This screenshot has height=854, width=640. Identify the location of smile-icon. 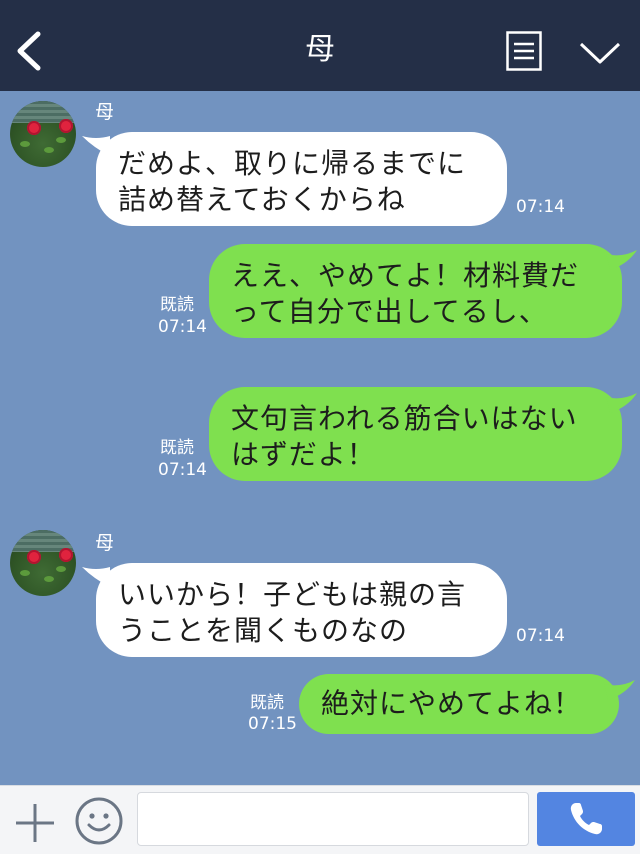
(99, 821).